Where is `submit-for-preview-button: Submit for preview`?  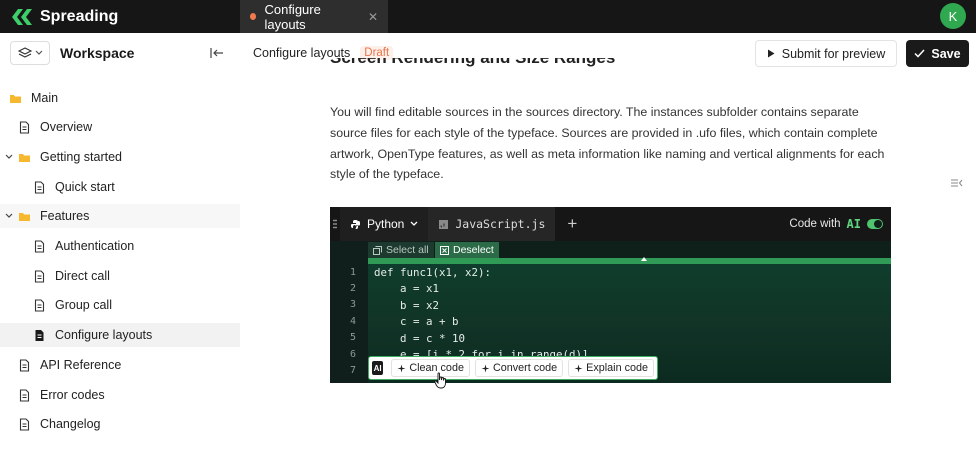 submit-for-preview-button: Submit for preview is located at coordinates (826, 53).